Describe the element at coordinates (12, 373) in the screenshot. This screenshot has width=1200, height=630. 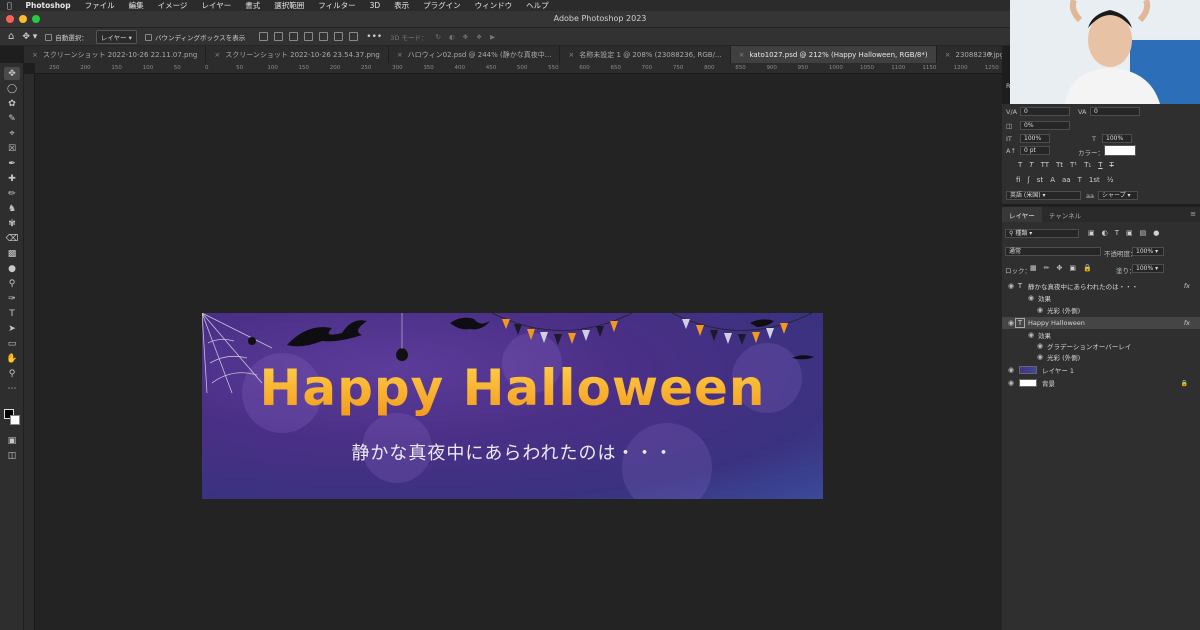
I see `zoom-tool-icon: ⚲` at that location.